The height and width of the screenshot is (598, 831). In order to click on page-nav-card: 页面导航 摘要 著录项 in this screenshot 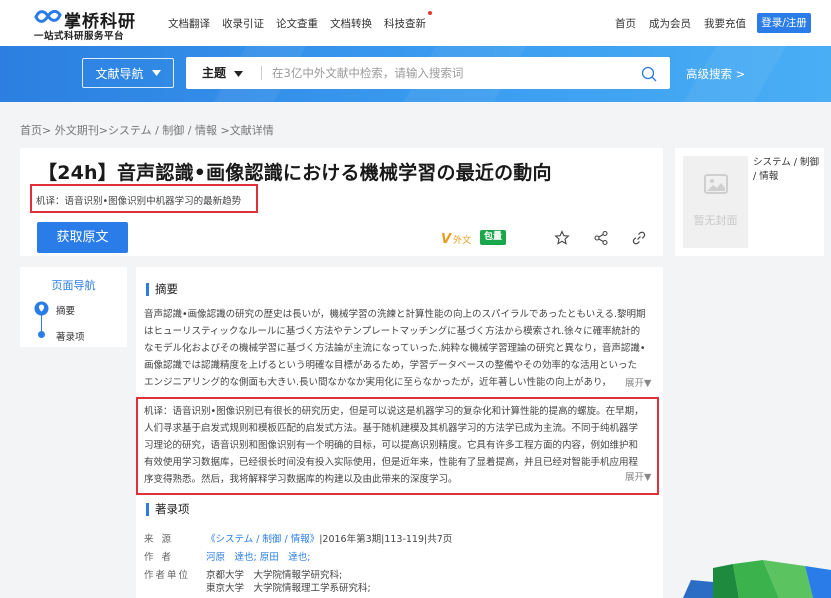, I will do `click(73, 307)`.